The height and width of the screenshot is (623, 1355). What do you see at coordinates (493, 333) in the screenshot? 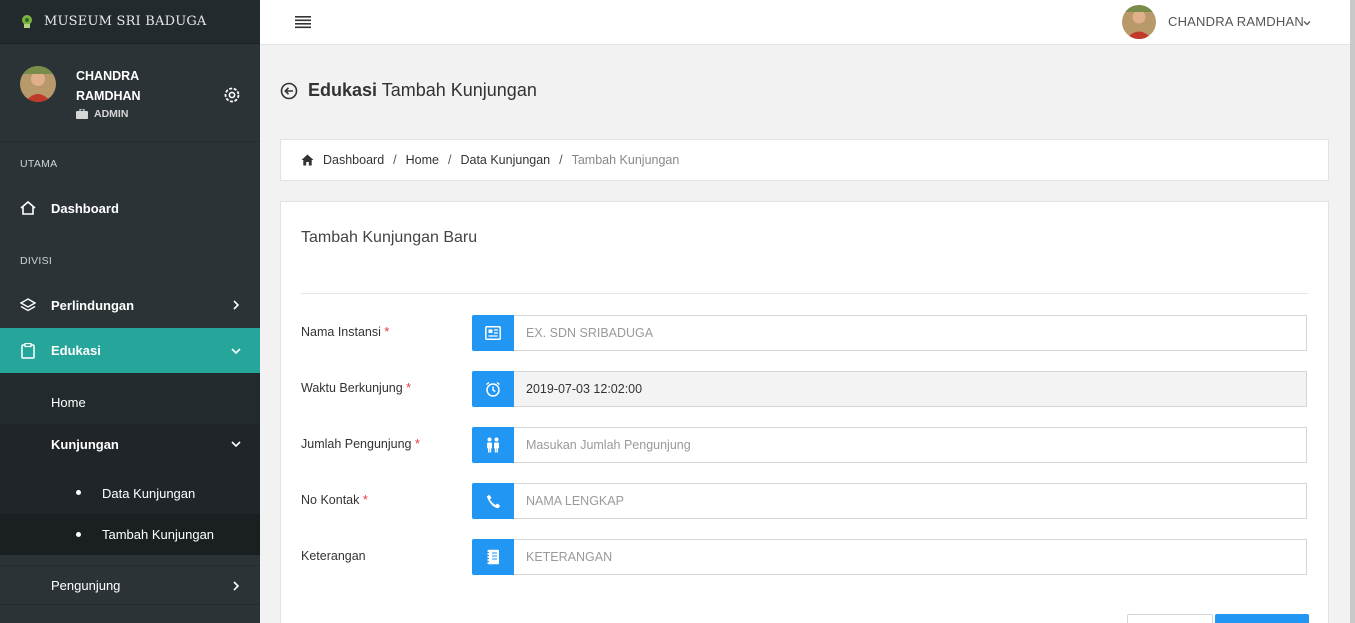
I see `id-card-icon` at bounding box center [493, 333].